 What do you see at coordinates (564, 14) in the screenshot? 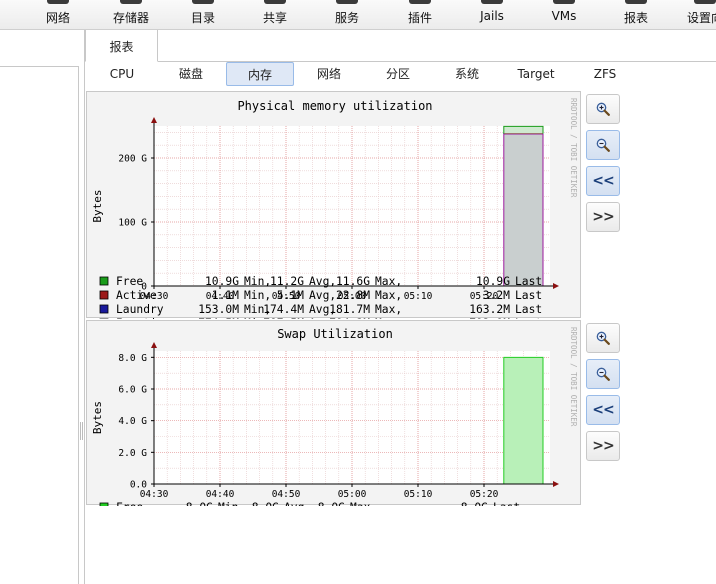
I see `nav-vms: VMs` at bounding box center [564, 14].